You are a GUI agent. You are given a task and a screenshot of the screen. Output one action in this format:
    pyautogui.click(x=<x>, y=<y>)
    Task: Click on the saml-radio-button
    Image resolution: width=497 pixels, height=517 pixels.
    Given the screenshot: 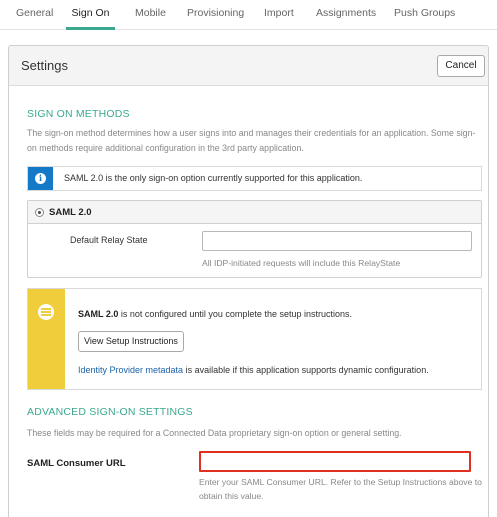 What is the action you would take?
    pyautogui.click(x=39, y=212)
    